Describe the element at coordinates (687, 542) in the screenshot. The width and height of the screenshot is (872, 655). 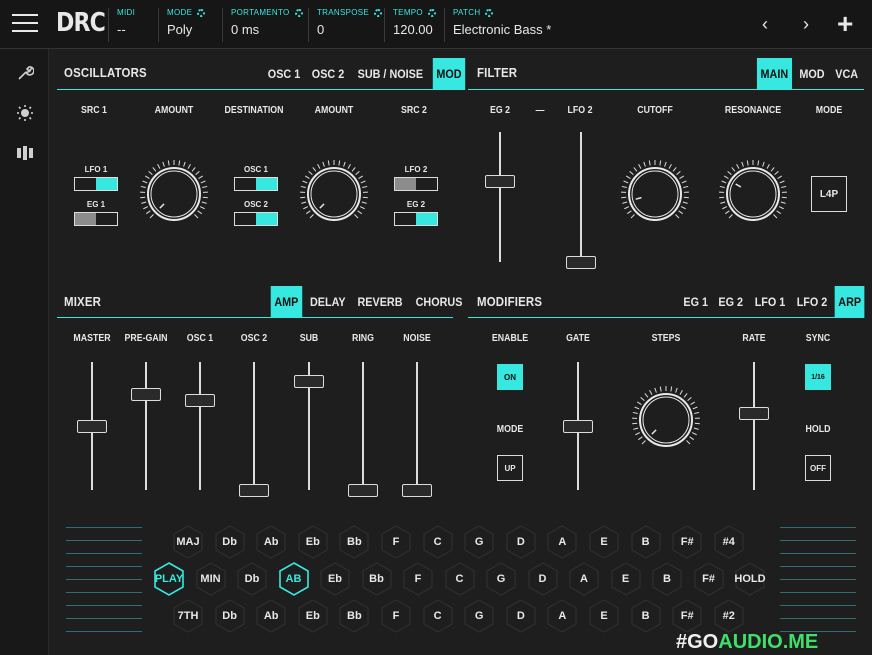
I see `key-row1-12: F#` at that location.